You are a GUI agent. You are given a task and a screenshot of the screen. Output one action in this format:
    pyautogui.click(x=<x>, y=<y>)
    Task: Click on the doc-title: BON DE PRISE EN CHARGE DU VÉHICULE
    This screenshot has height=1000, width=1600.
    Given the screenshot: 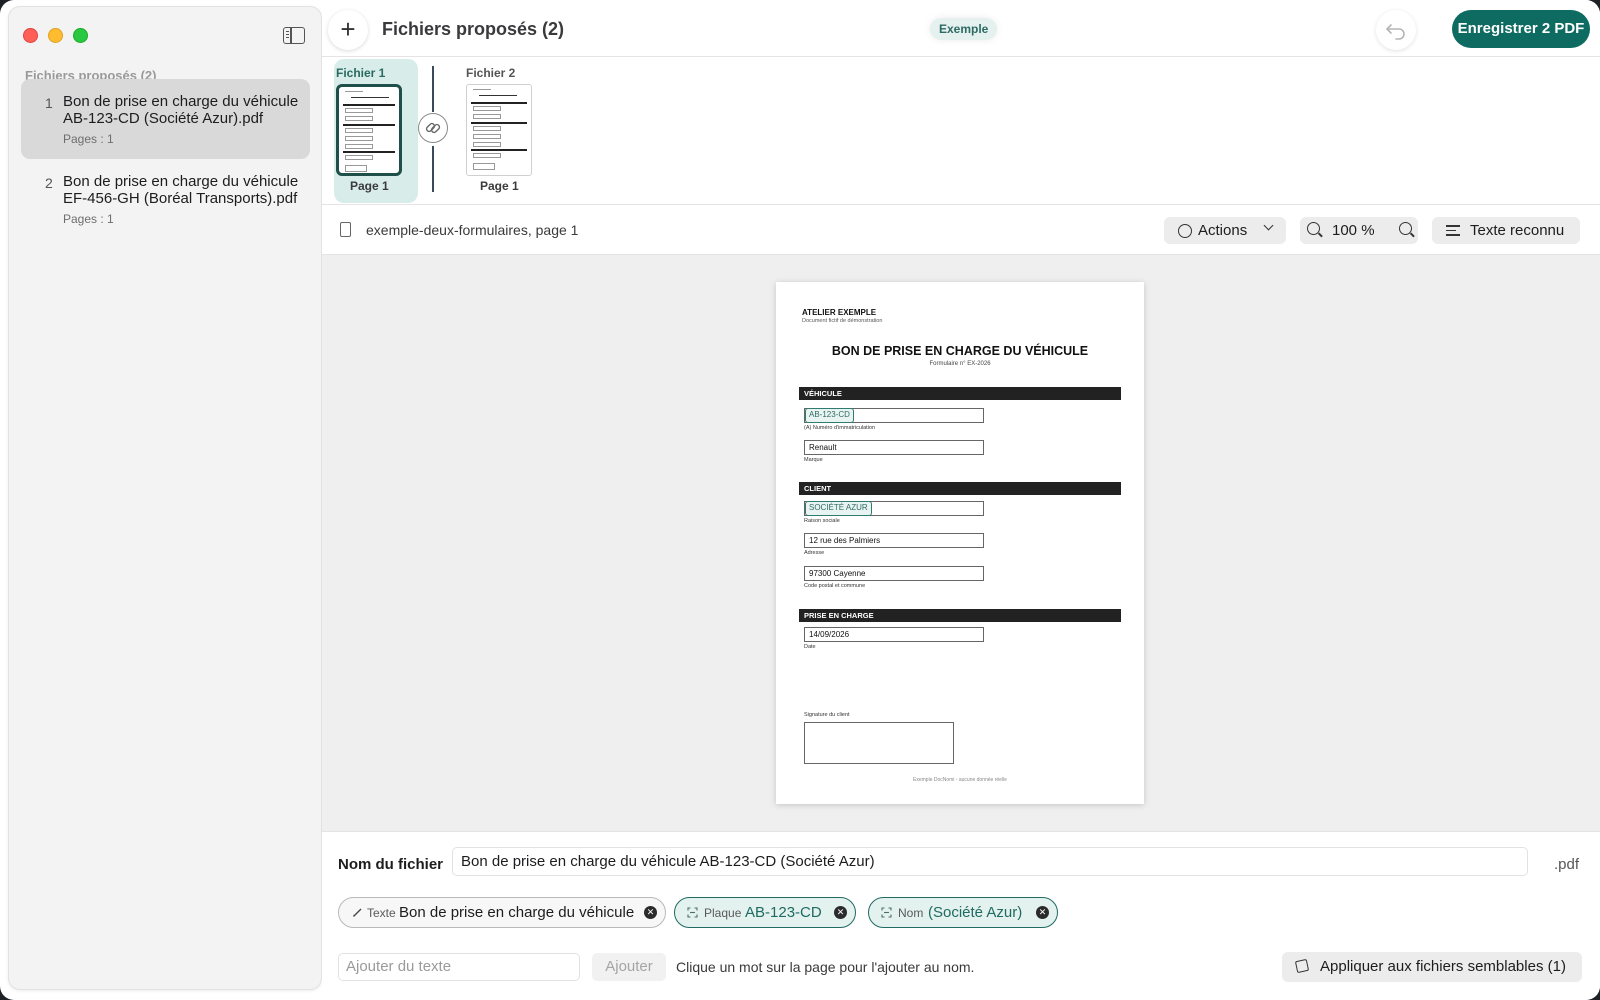 What is the action you would take?
    pyautogui.click(x=960, y=351)
    